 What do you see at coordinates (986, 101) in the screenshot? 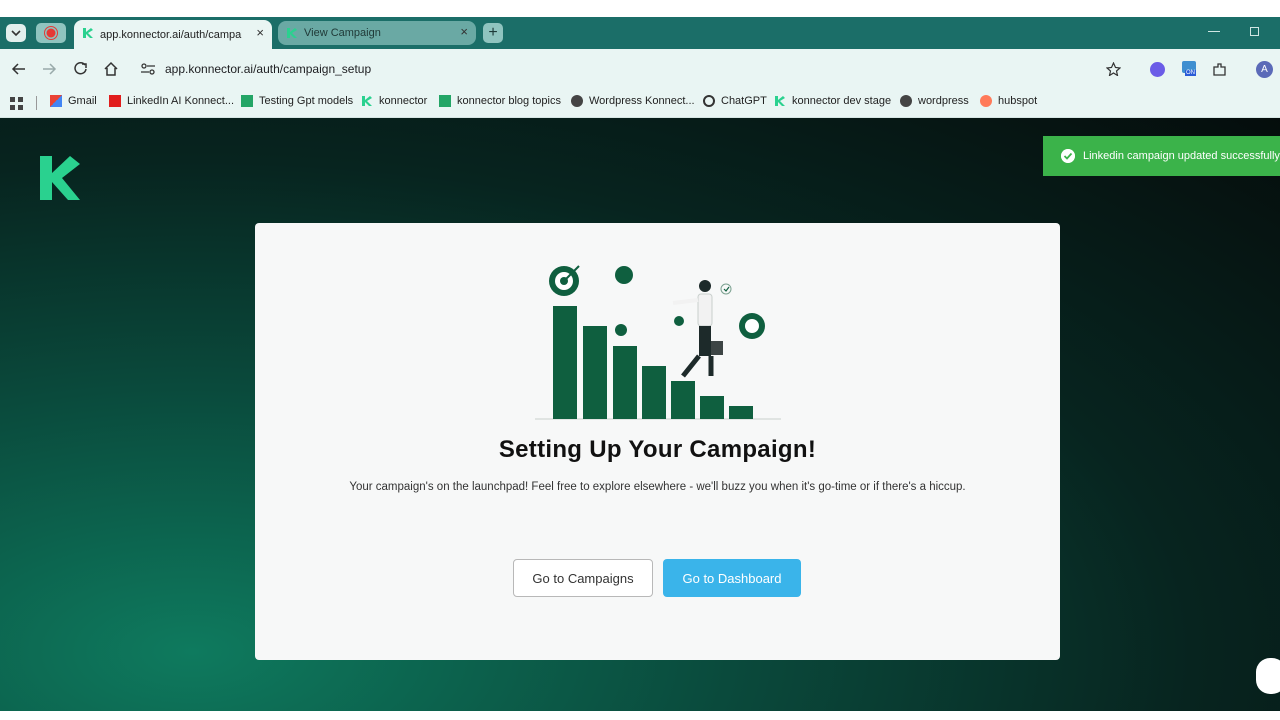
I see `hubspot-icon` at bounding box center [986, 101].